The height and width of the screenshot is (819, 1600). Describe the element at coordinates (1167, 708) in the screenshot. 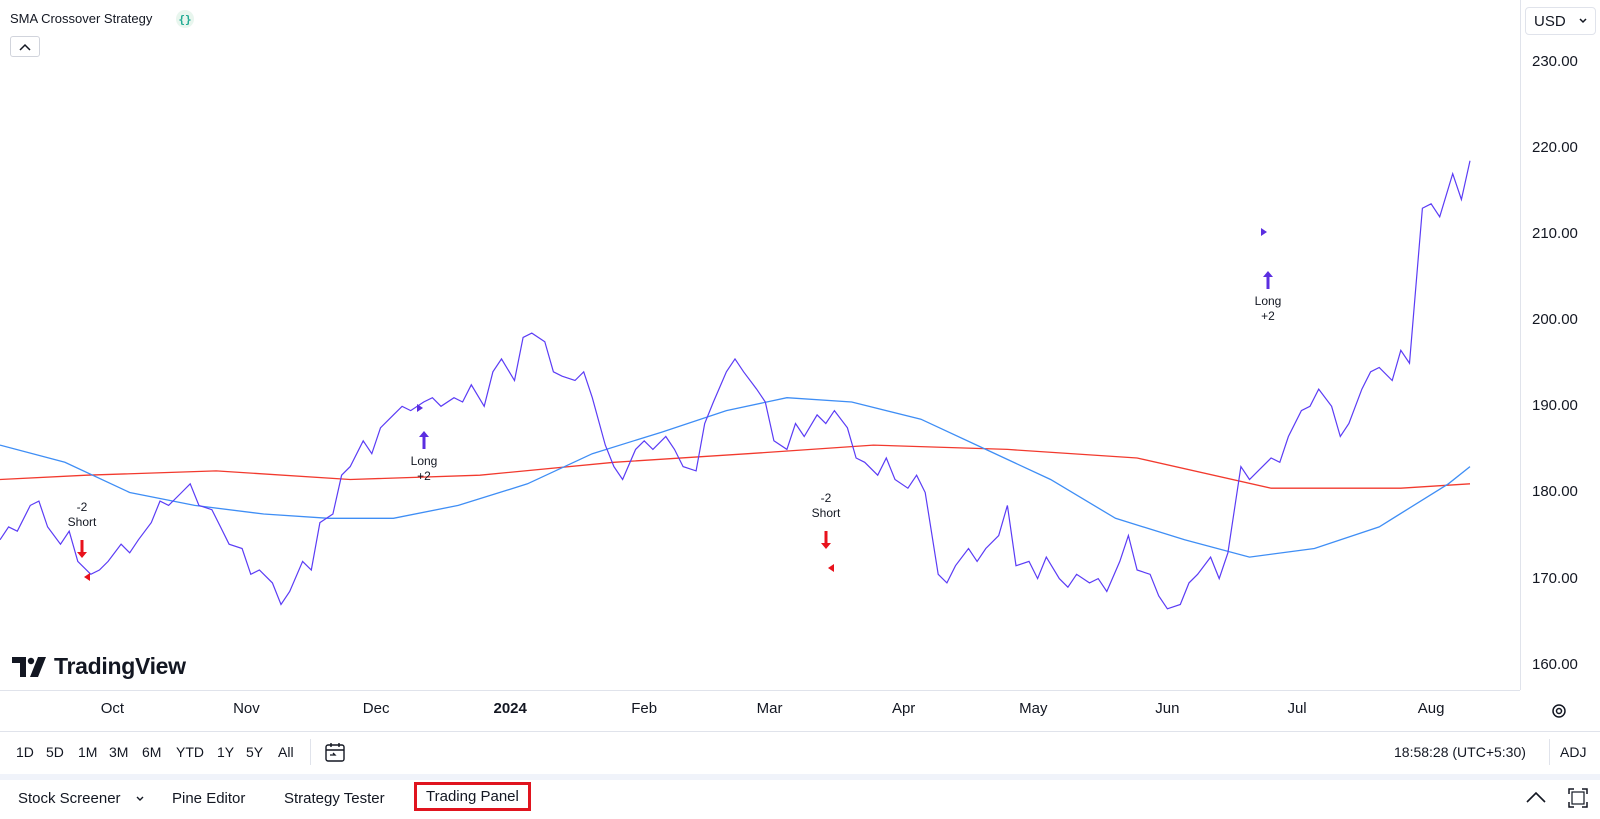

I see `time-tick-label: Jun` at that location.